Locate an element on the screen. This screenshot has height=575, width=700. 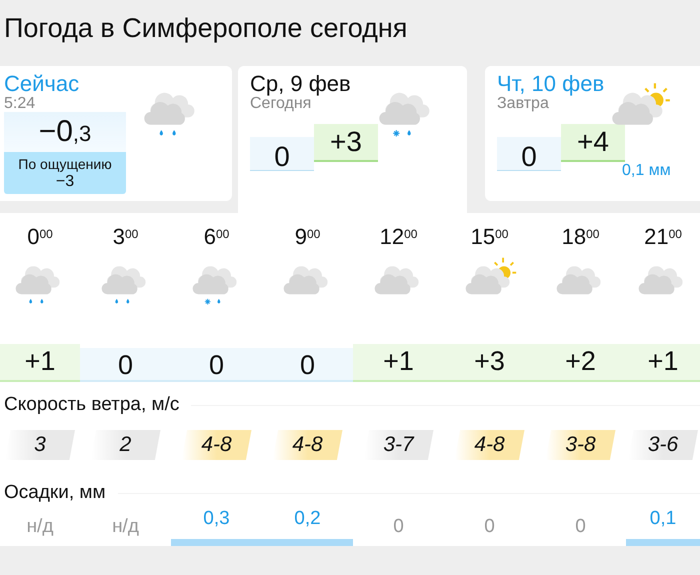
section-heading: Осадки, мм is located at coordinates (55, 492).